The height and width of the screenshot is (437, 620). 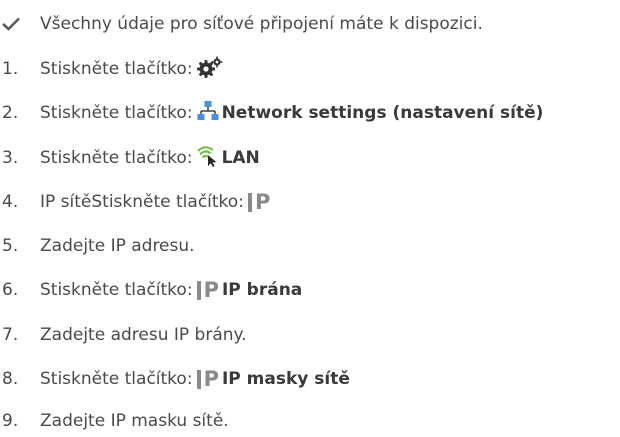 What do you see at coordinates (285, 379) in the screenshot?
I see `ip-mask-label: IP masky sítě` at bounding box center [285, 379].